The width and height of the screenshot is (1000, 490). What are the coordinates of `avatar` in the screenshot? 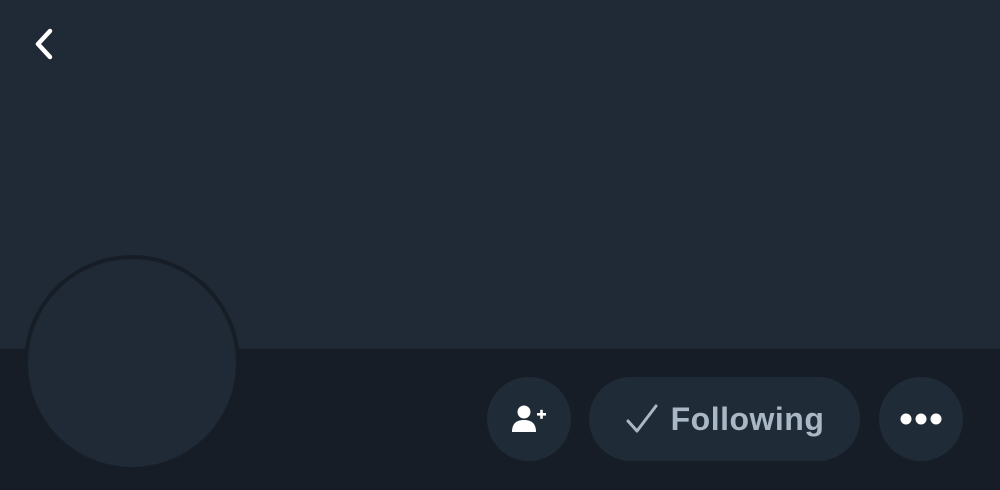 It's located at (132, 363).